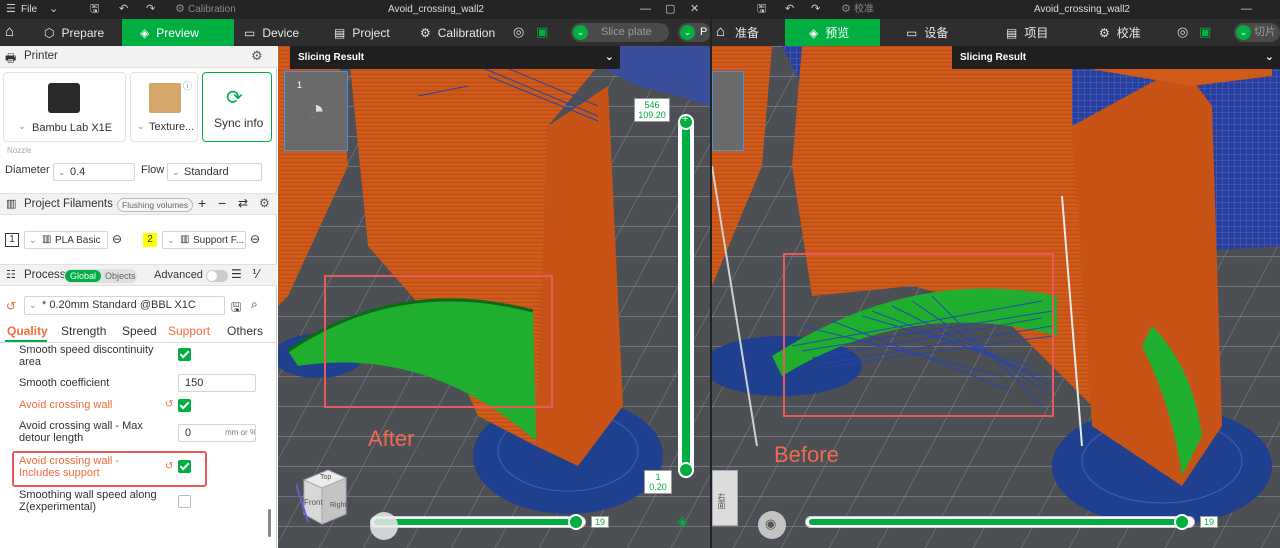  Describe the element at coordinates (1031, 32) in the screenshot. I see `tab-project: ▤ 项目` at that location.